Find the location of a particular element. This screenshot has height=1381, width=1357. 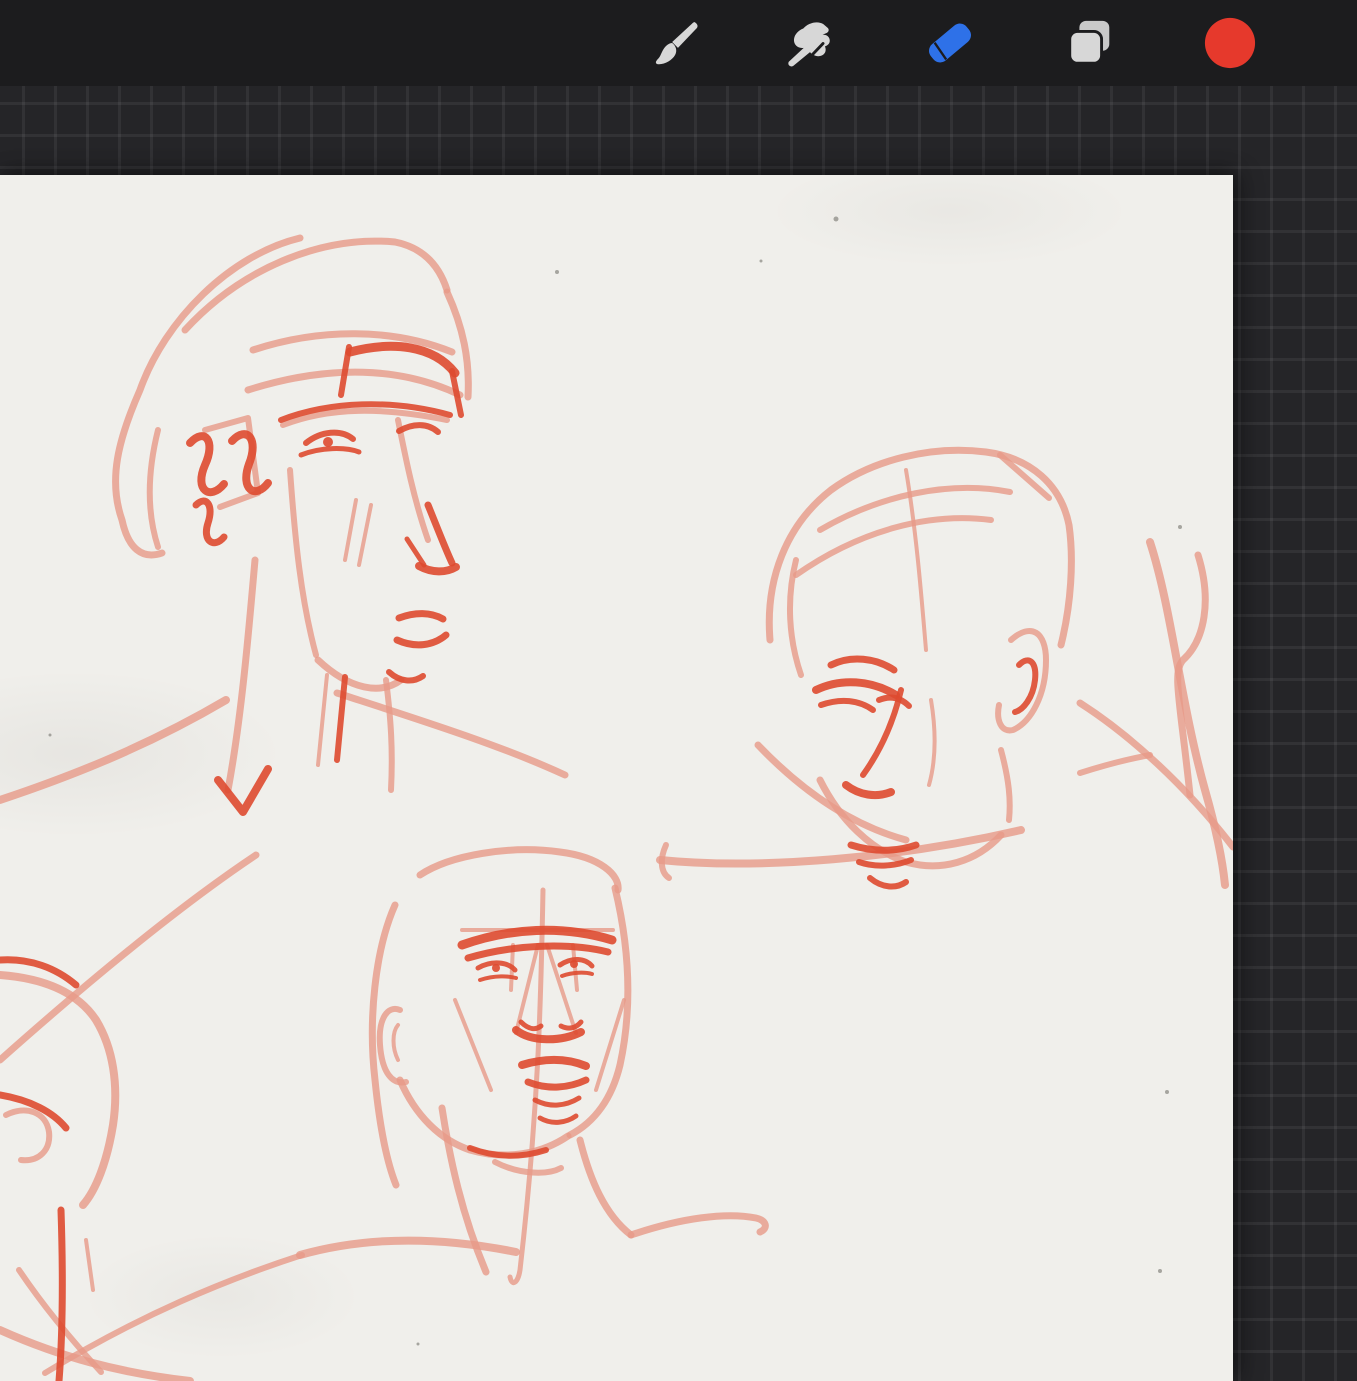

smudge-tool-button is located at coordinates (810, 43).